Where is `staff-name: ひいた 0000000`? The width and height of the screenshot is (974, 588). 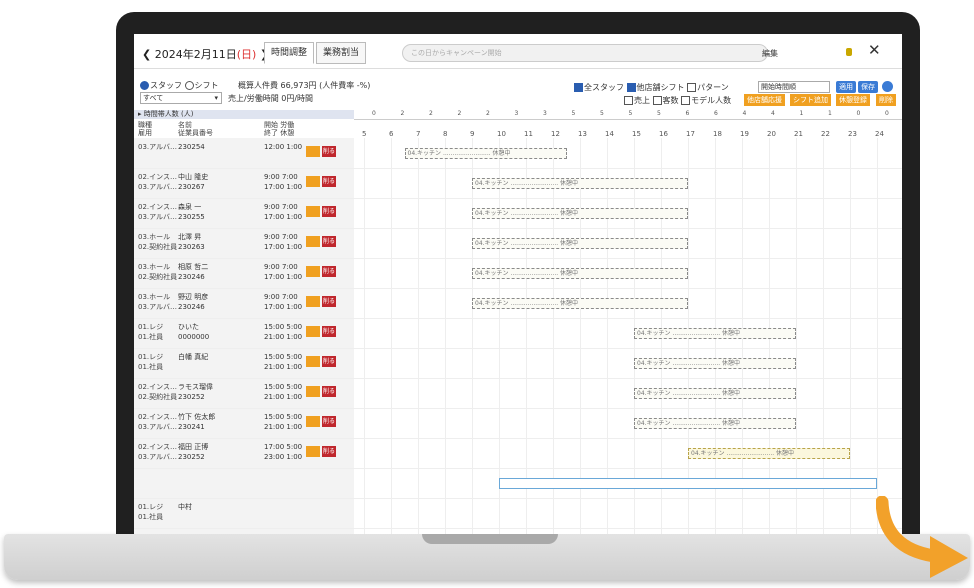
staff-name: ひいた 0000000 is located at coordinates (194, 332).